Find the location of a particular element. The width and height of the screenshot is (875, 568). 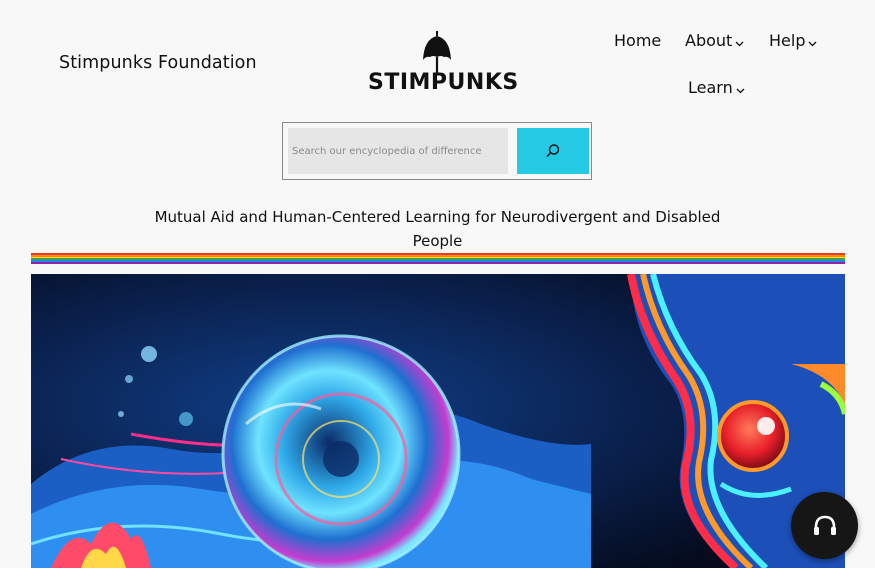

nav-home-label: Home is located at coordinates (638, 40).